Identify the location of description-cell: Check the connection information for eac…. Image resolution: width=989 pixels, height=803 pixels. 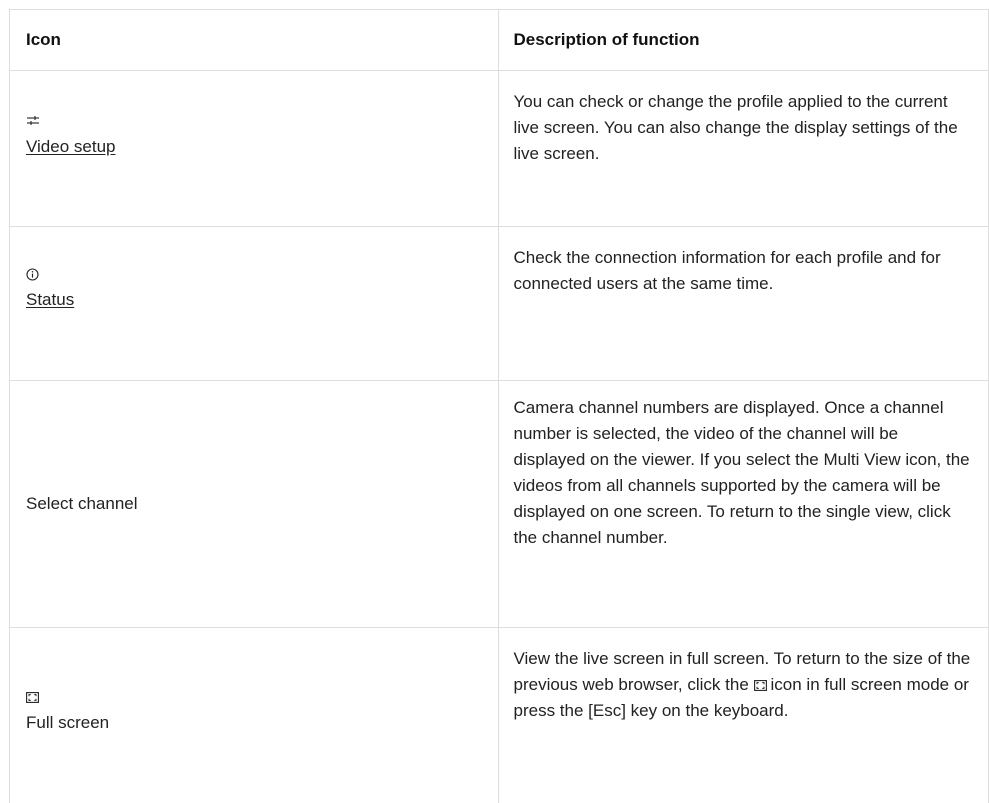
(744, 303).